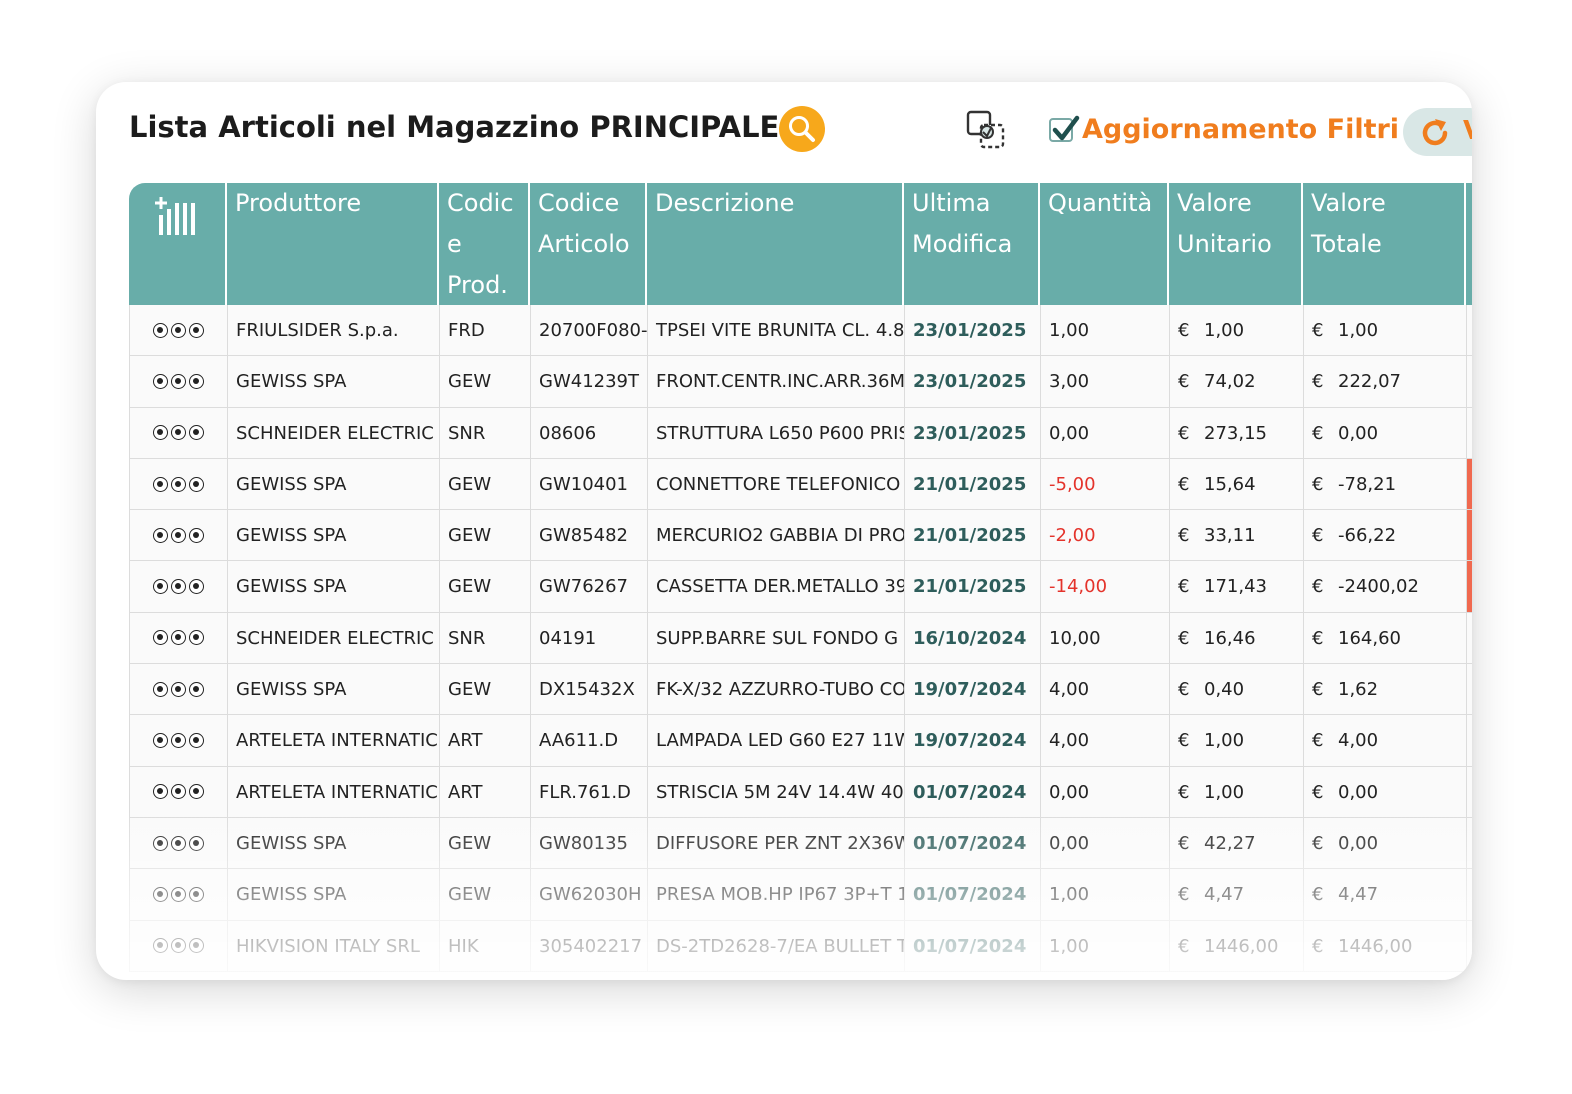 The image size is (1572, 1094). Describe the element at coordinates (485, 740) in the screenshot. I see `cell-codice-prod: ART` at that location.